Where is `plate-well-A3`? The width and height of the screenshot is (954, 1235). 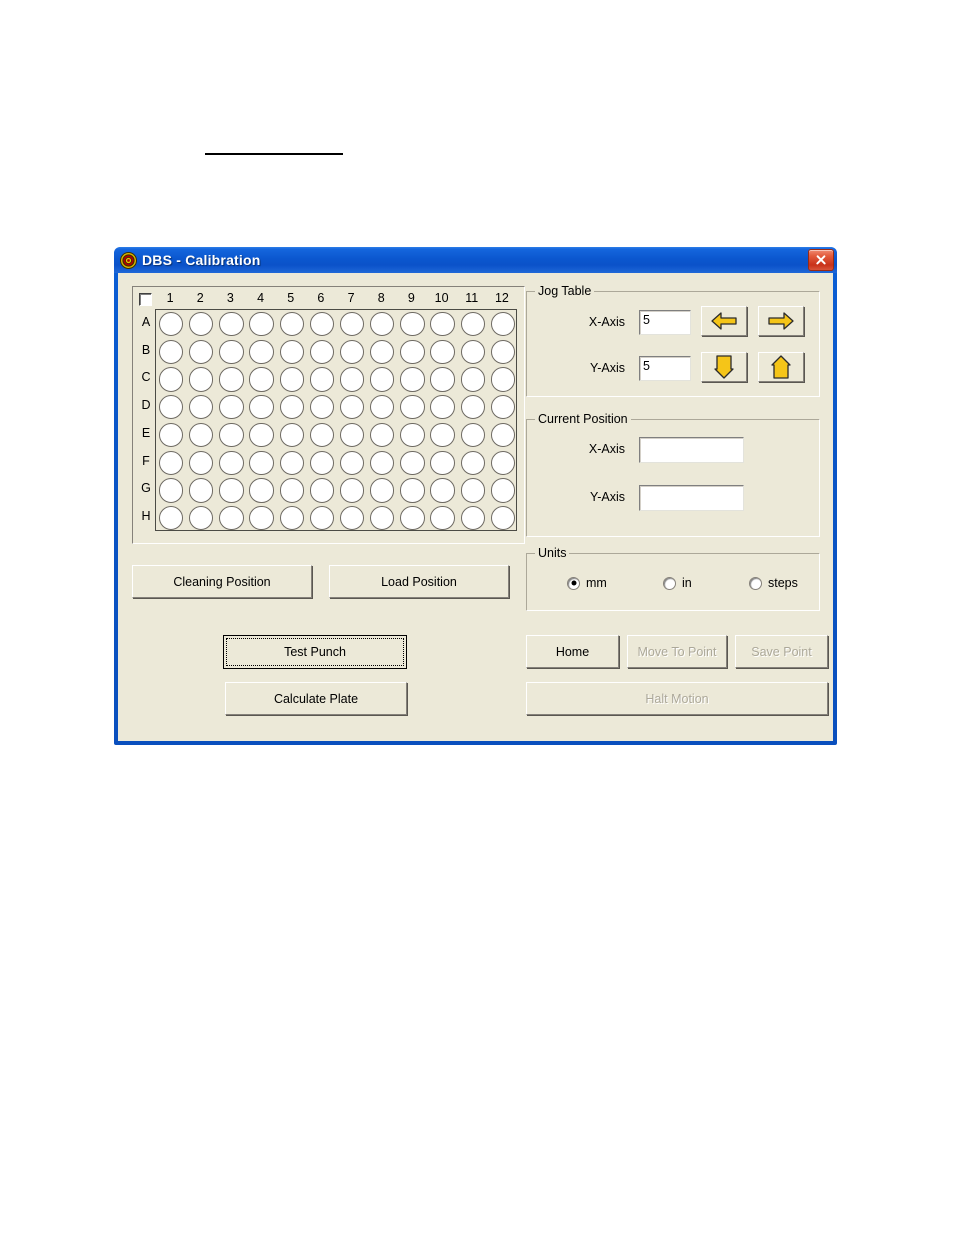
plate-well-A3 is located at coordinates (231, 323).